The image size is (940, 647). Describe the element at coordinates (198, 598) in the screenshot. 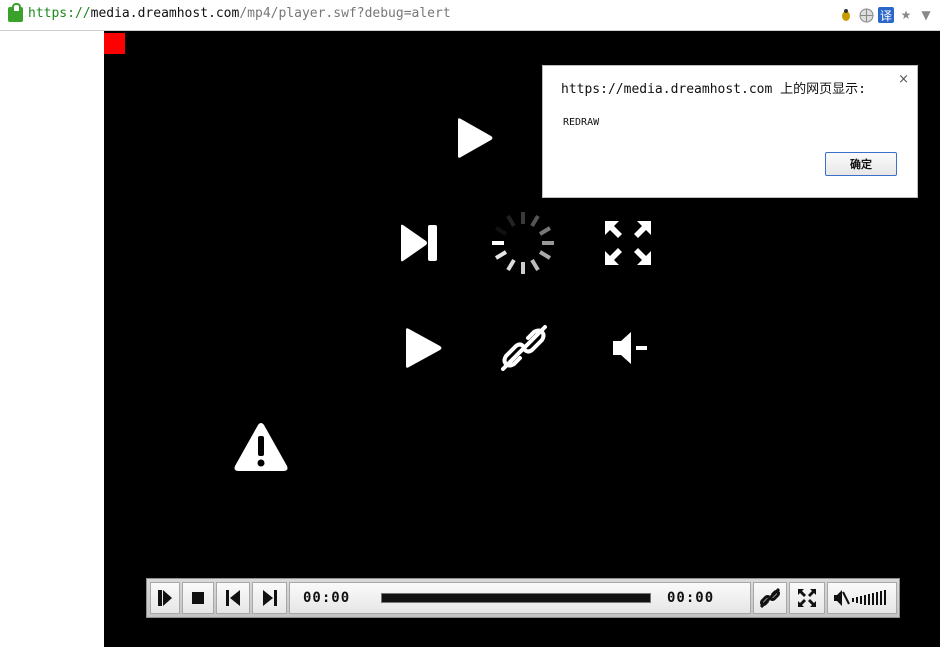

I see `stop-button` at that location.